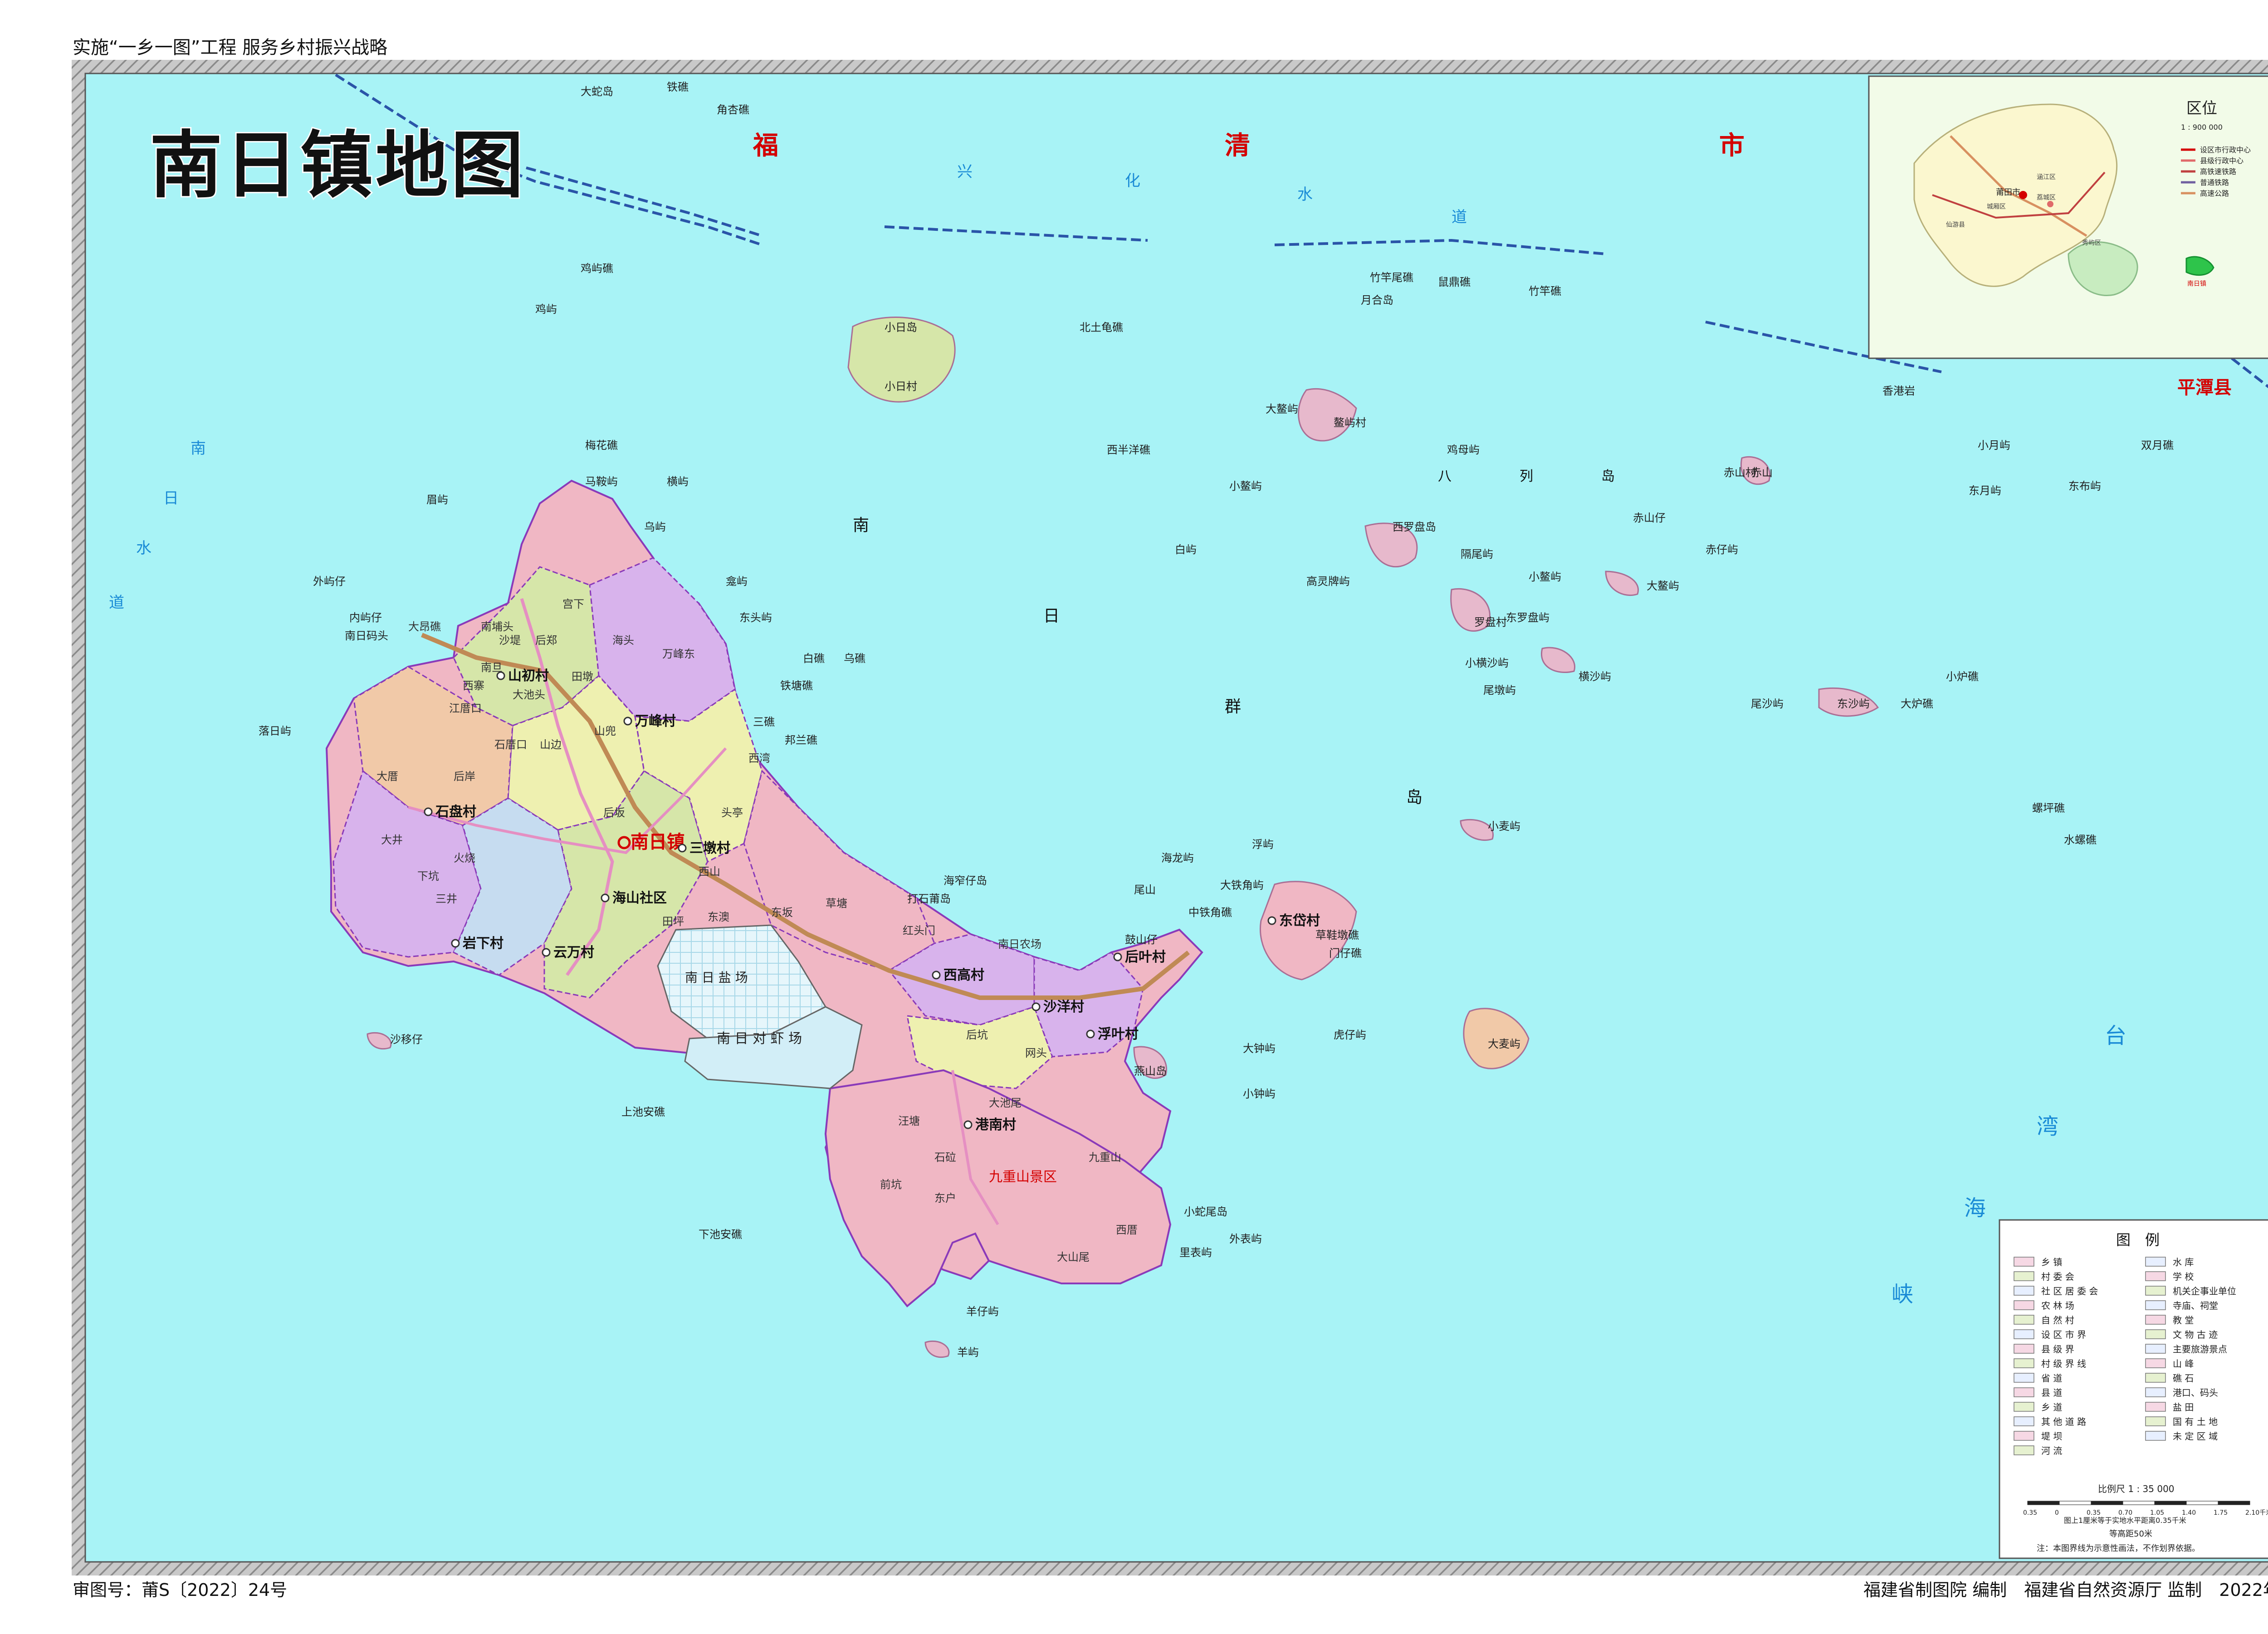  Describe the element at coordinates (2081, 840) in the screenshot. I see `island-label: 水螺礁` at that location.